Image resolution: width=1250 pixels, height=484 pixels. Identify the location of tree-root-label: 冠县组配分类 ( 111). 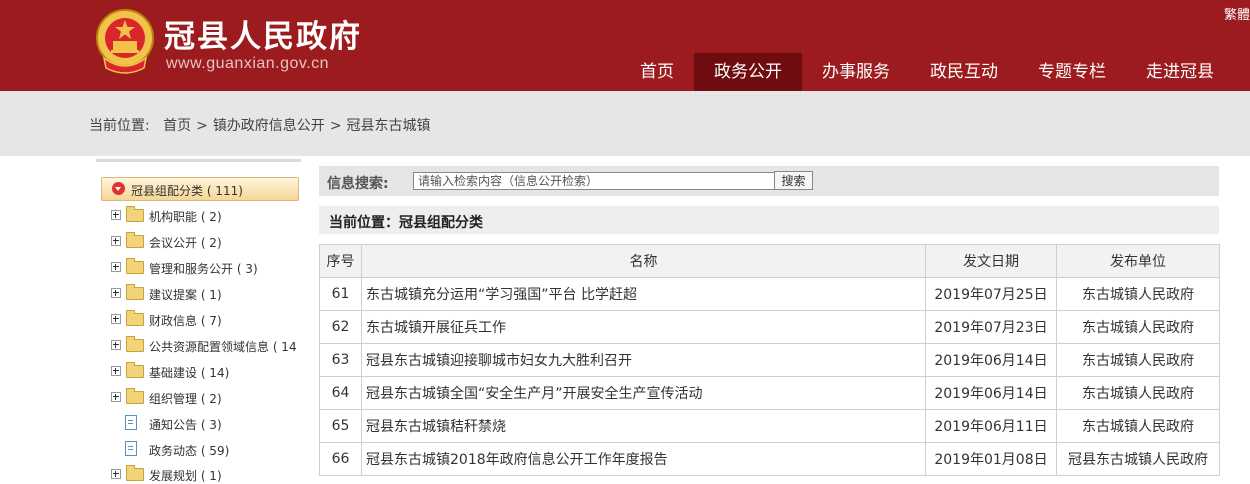
(187, 191).